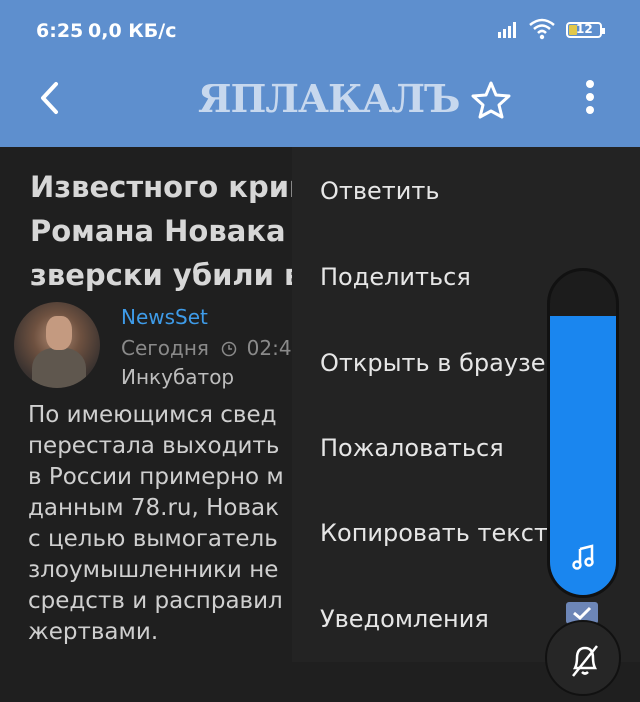 This screenshot has width=640, height=702. I want to click on bell-off-icon, so click(585, 661).